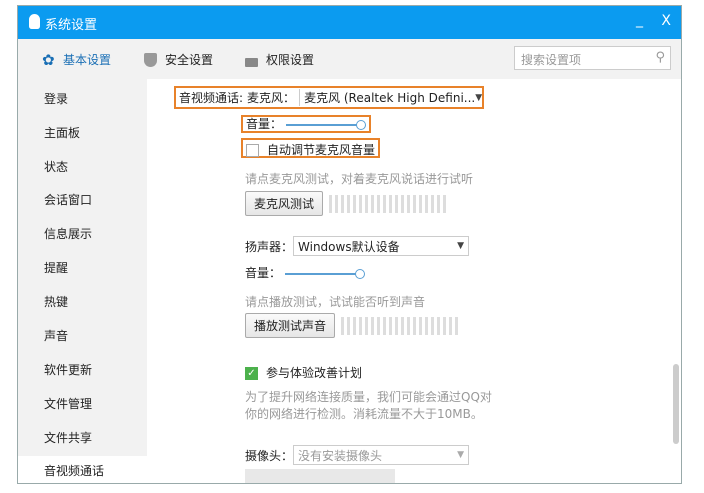  Describe the element at coordinates (359, 179) in the screenshot. I see `mic-hint: 请点麦克风测试，对着麦克风说话进行试听` at that location.